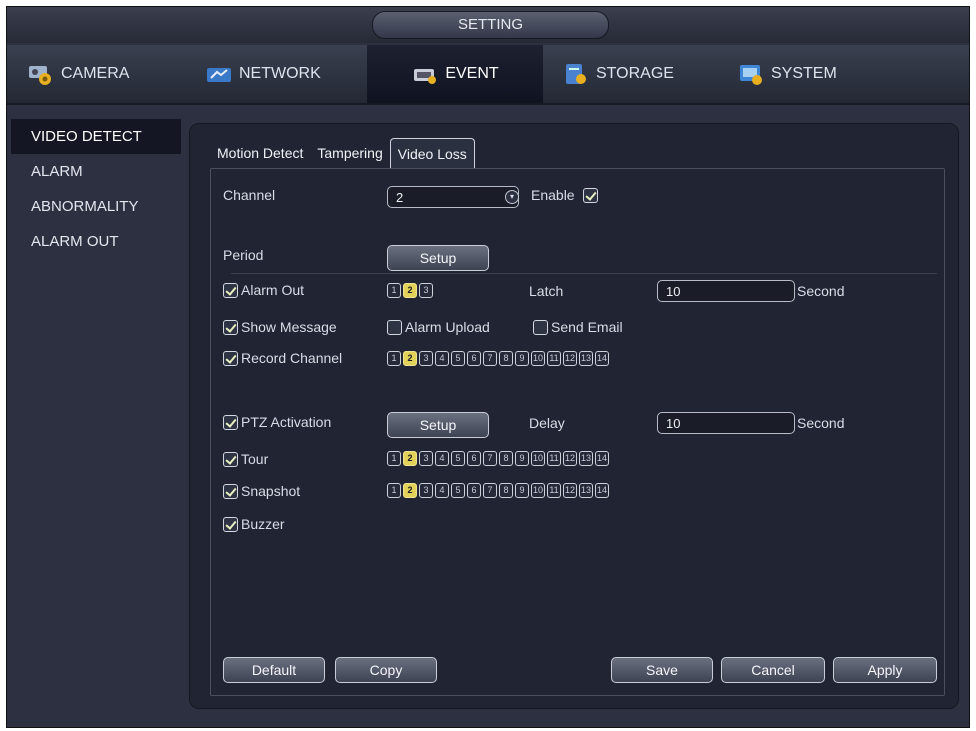 The width and height of the screenshot is (976, 731). I want to click on tab-network: NETWORK, so click(285, 74).